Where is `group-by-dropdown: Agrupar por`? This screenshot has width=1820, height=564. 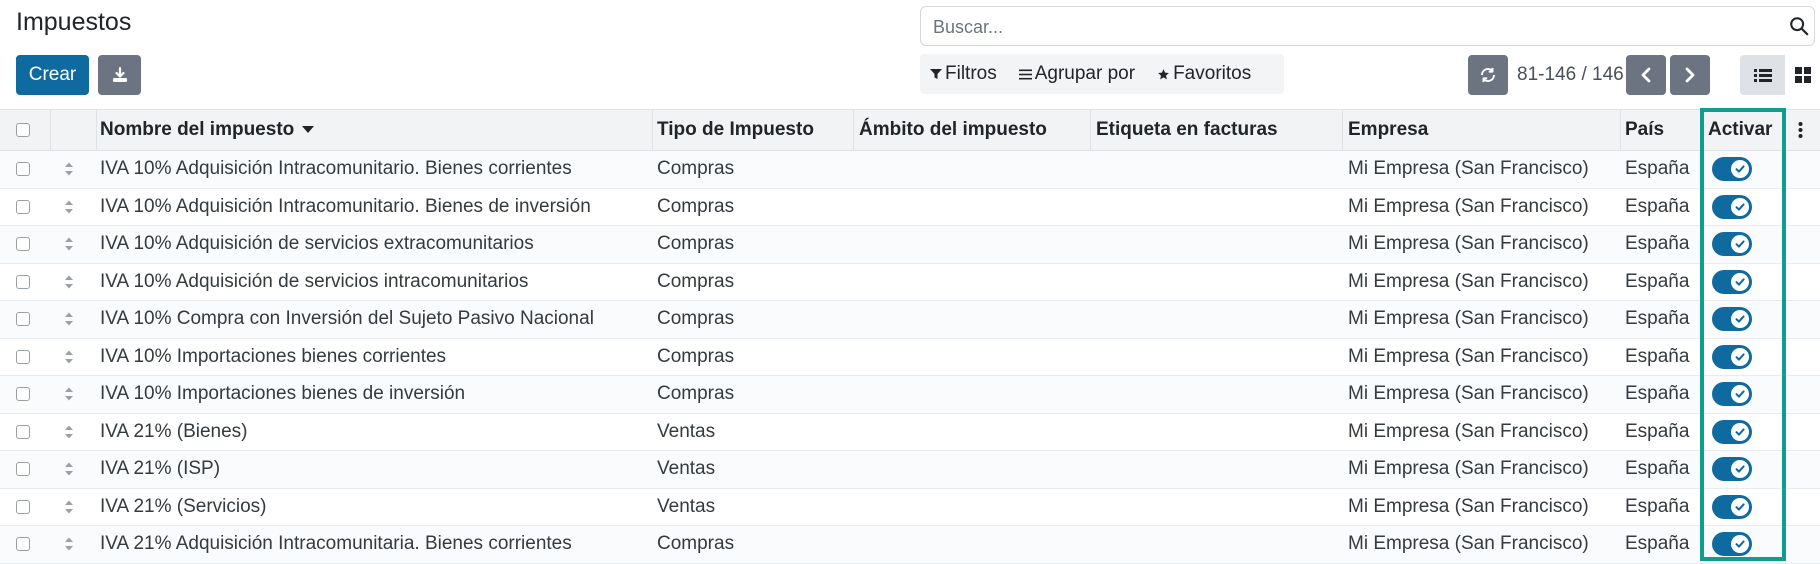 group-by-dropdown: Agrupar por is located at coordinates (1078, 74).